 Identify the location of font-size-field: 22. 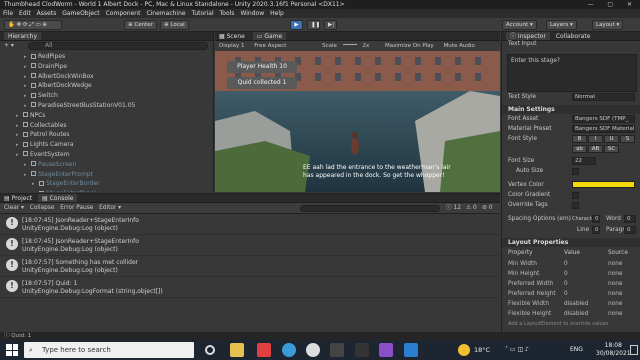
(584, 161).